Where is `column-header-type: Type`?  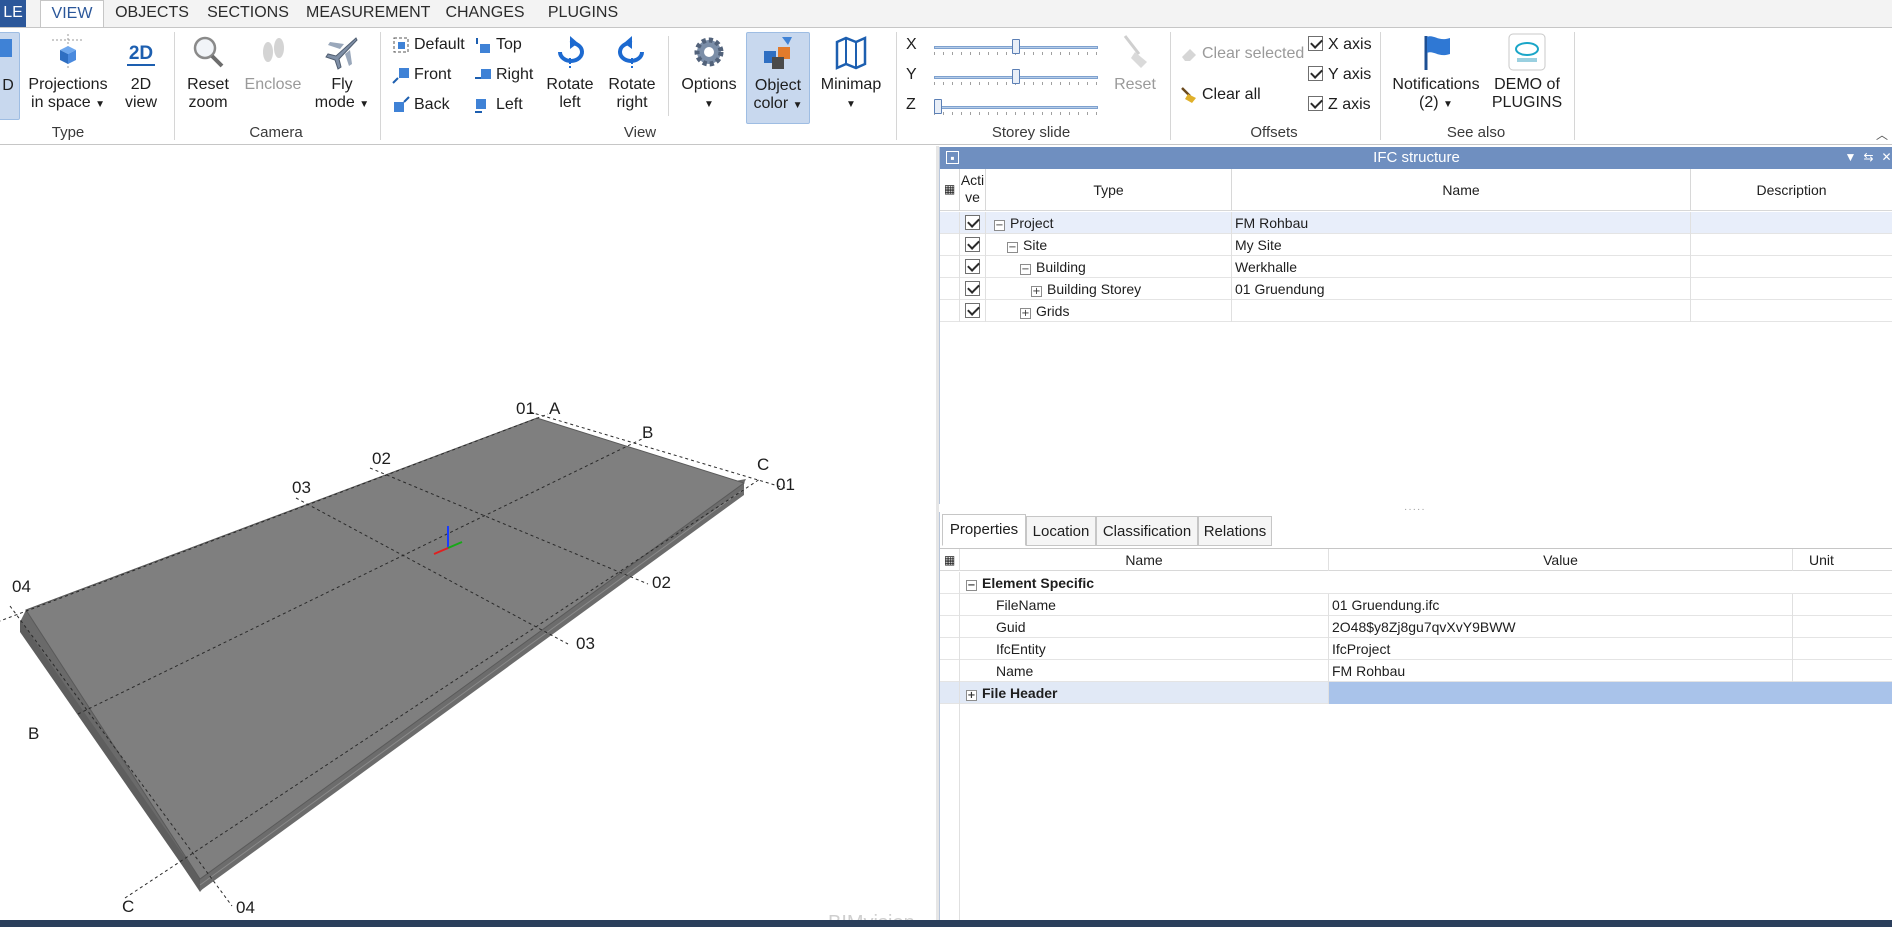
column-header-type: Type is located at coordinates (1109, 190).